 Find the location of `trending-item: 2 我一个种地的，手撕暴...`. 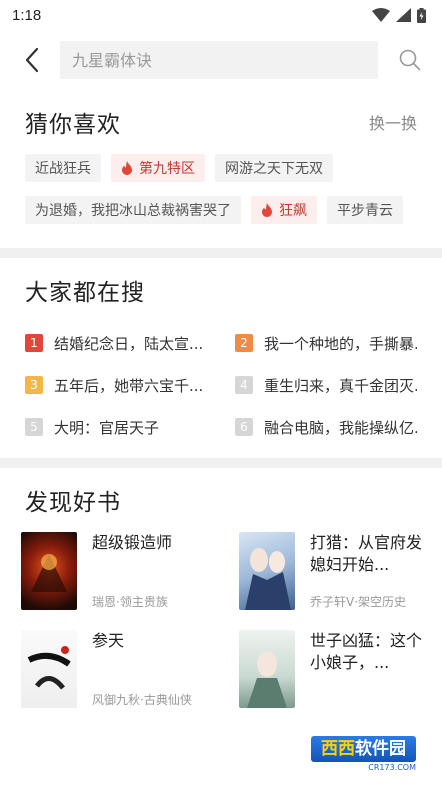

trending-item: 2 我一个种地的，手撕暴... is located at coordinates (326, 343).